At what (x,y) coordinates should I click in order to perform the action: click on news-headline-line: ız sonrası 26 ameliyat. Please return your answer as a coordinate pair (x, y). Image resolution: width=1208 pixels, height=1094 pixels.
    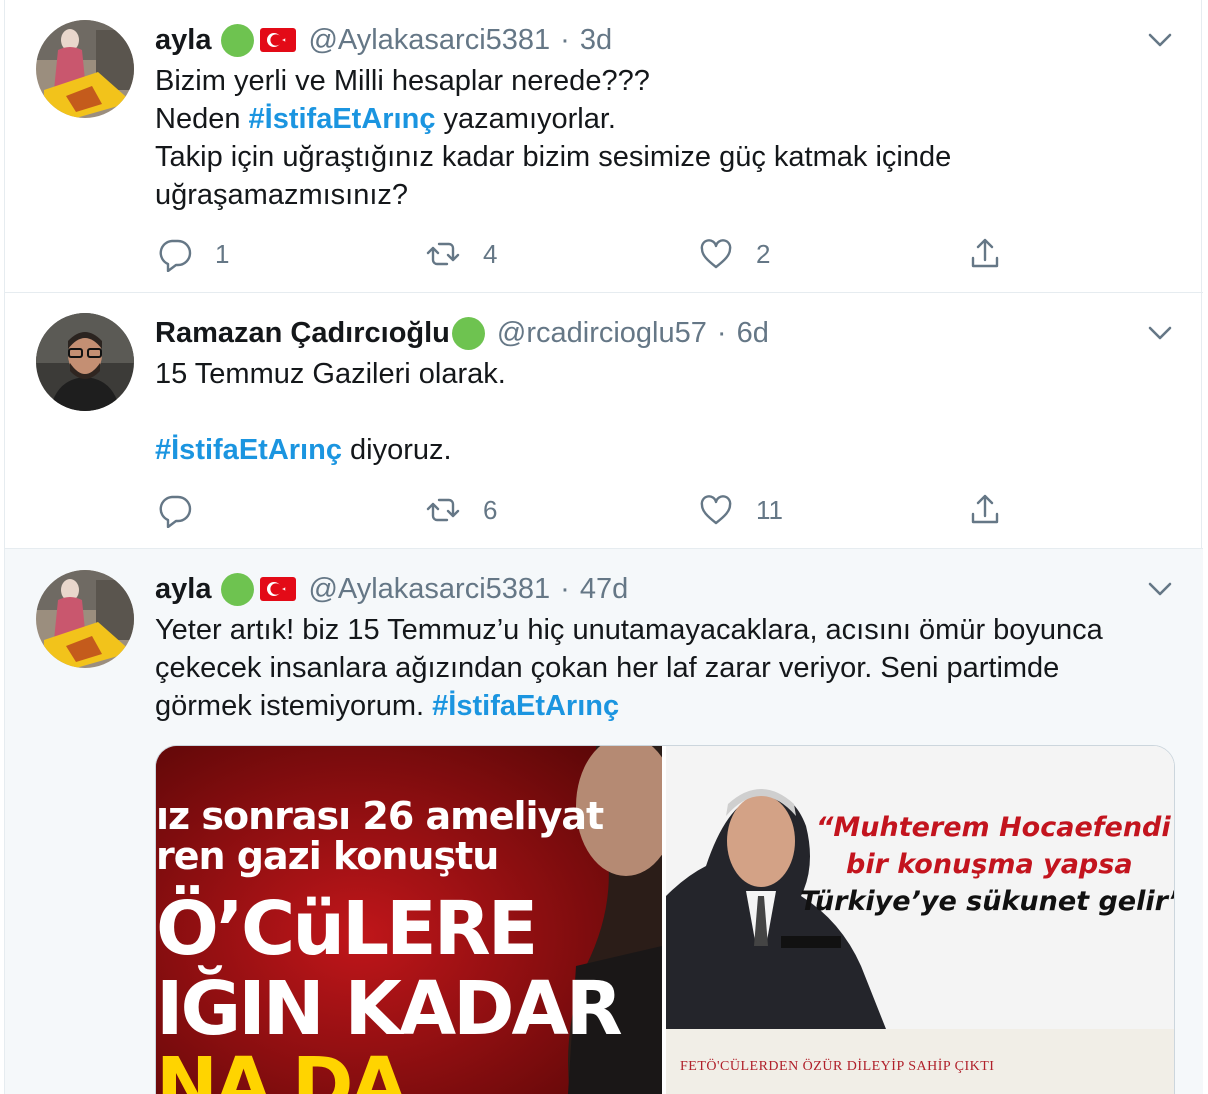
    Looking at the image, I should click on (380, 816).